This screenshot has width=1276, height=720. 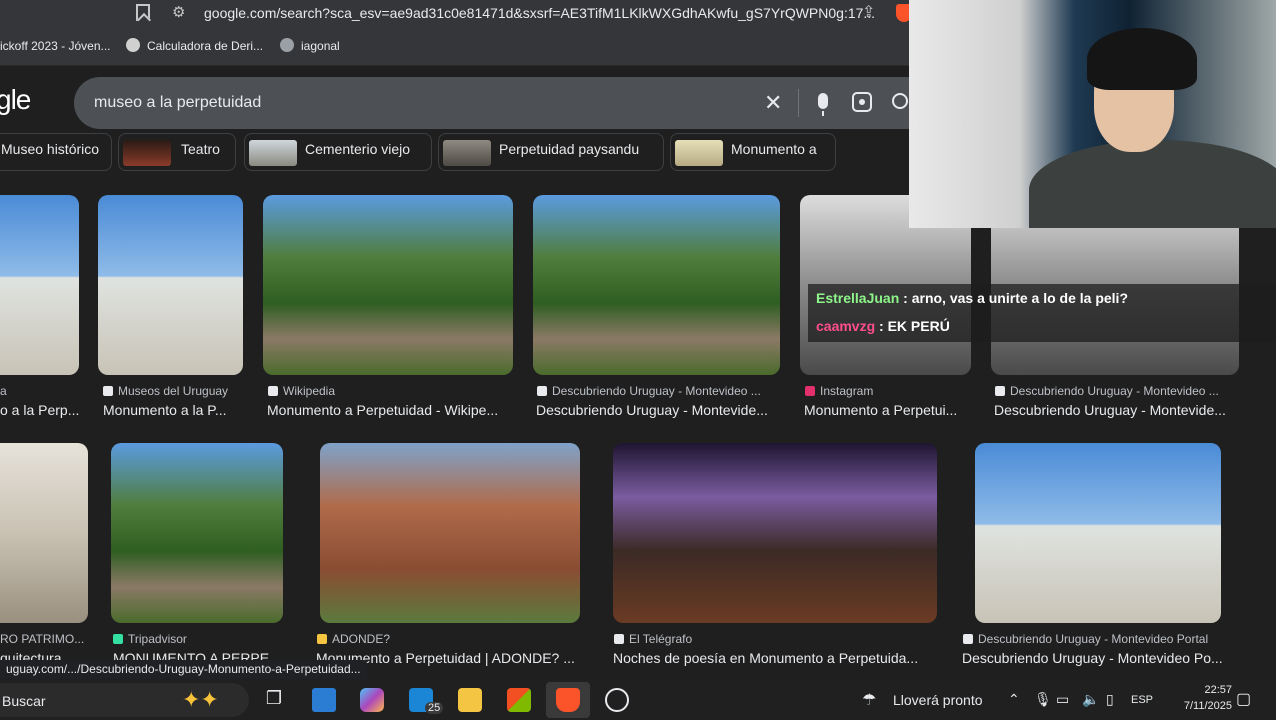 I want to click on share-icon: ⇪, so click(x=868, y=12).